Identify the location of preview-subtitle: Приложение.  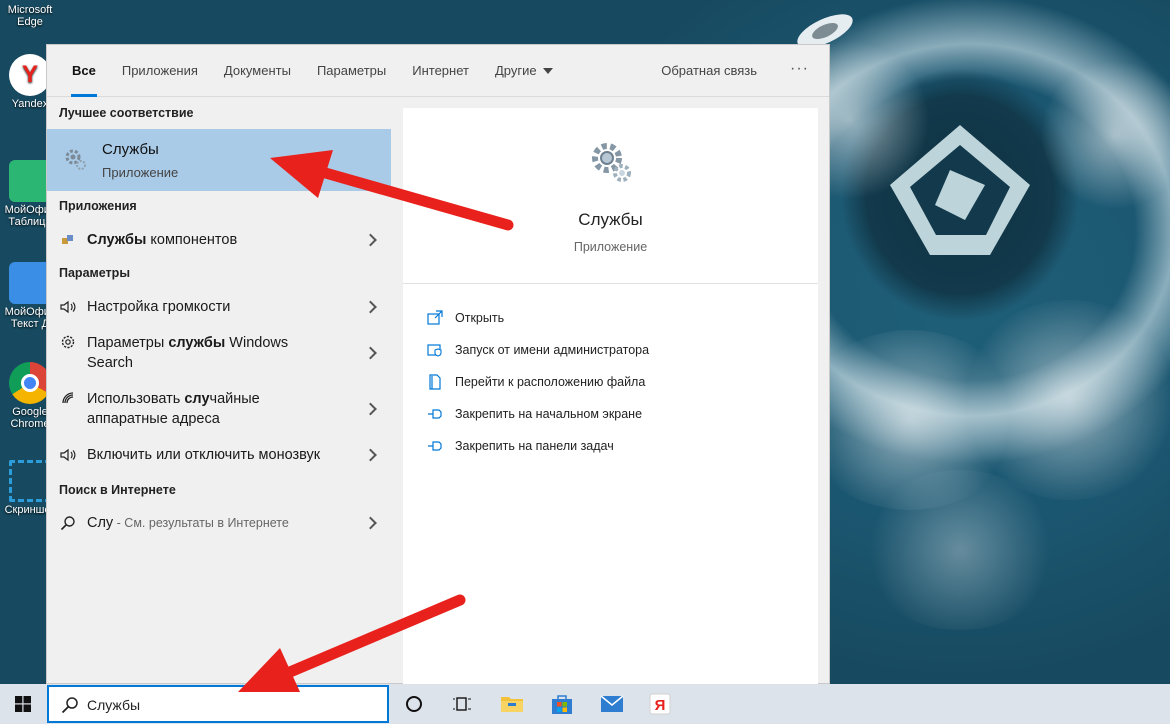
(610, 247).